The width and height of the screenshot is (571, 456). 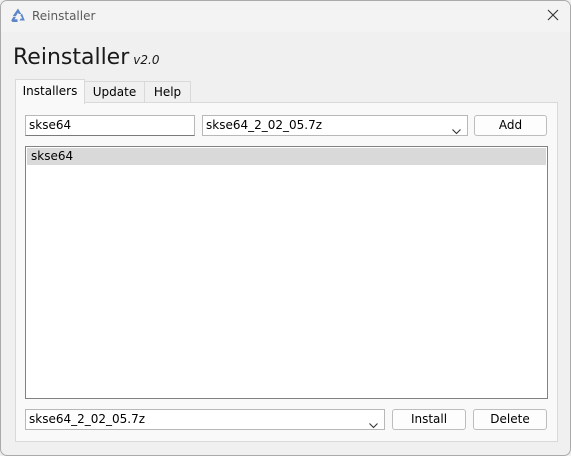 I want to click on delete-button: Delete, so click(x=510, y=419).